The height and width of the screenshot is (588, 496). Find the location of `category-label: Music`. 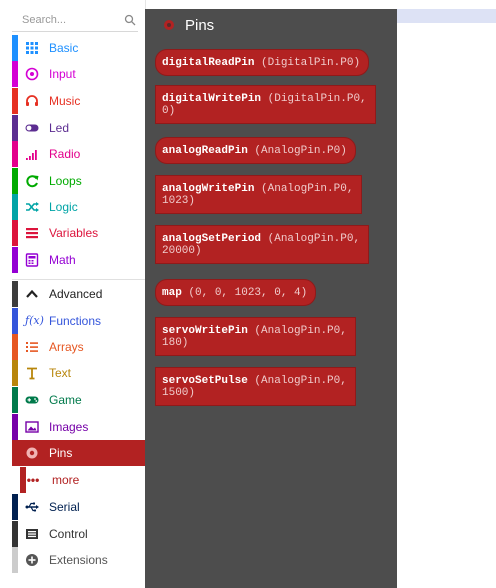

category-label: Music is located at coordinates (65, 101).